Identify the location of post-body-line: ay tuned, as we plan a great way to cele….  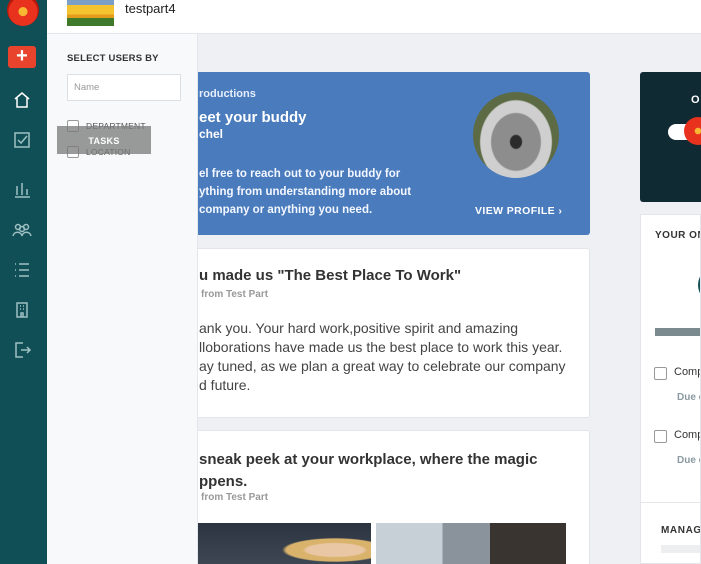
(382, 366).